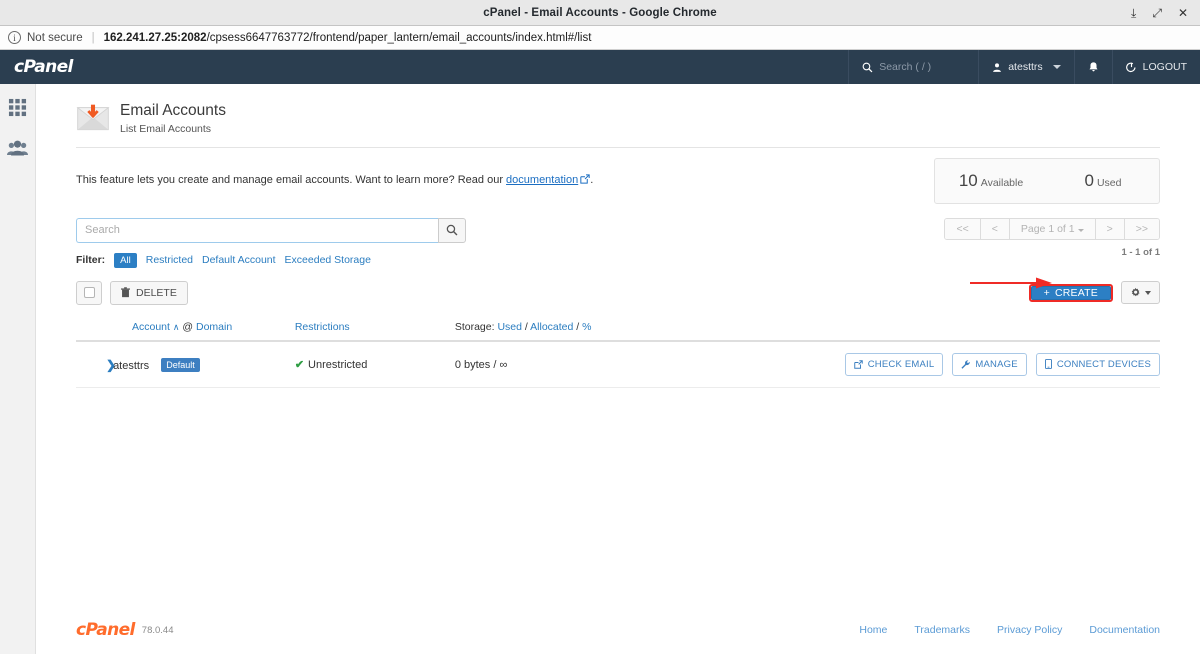  Describe the element at coordinates (600, 67) in the screenshot. I see `cpanel-header: cPanel Search ( / ) atesttrs LOGOUT` at that location.